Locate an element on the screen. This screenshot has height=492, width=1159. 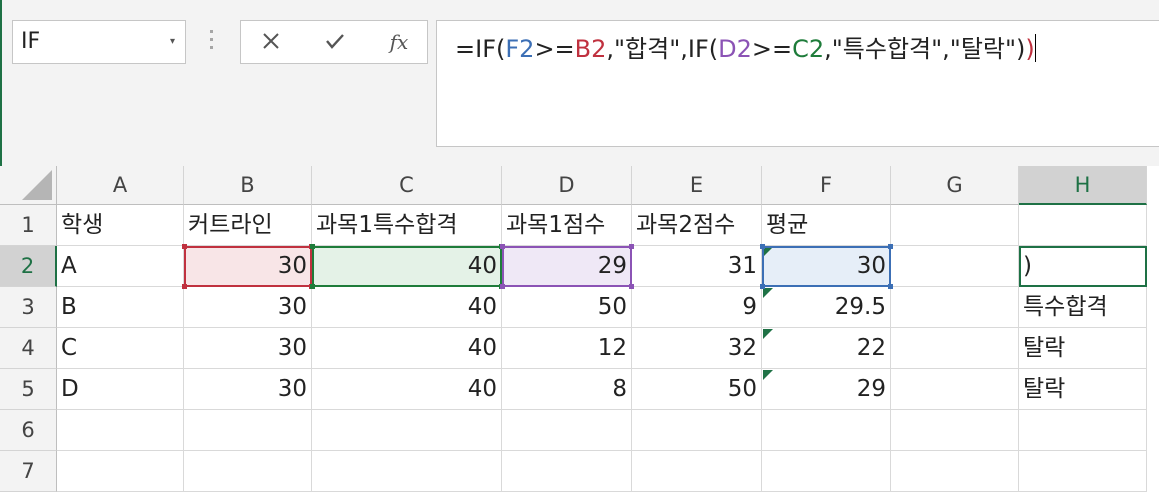
cell-e3: 9 is located at coordinates (697, 307).